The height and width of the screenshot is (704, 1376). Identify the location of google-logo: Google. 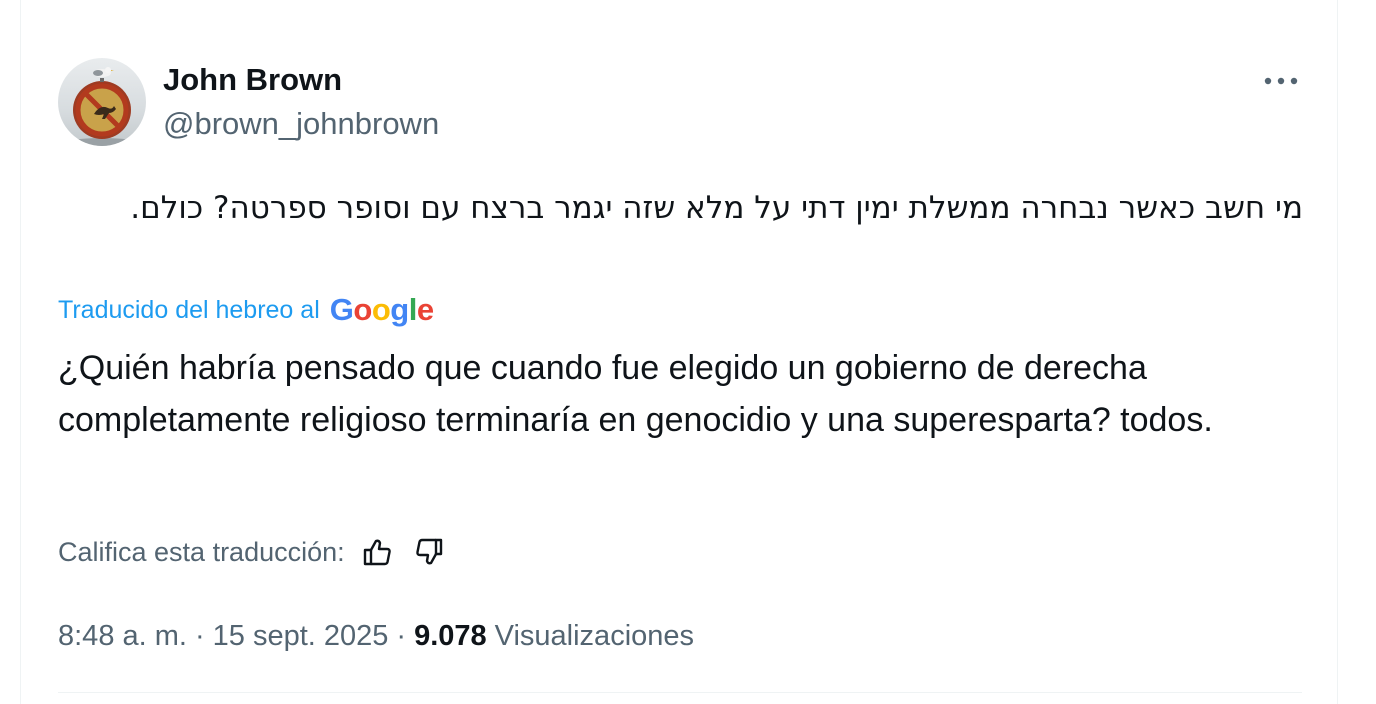
(382, 310).